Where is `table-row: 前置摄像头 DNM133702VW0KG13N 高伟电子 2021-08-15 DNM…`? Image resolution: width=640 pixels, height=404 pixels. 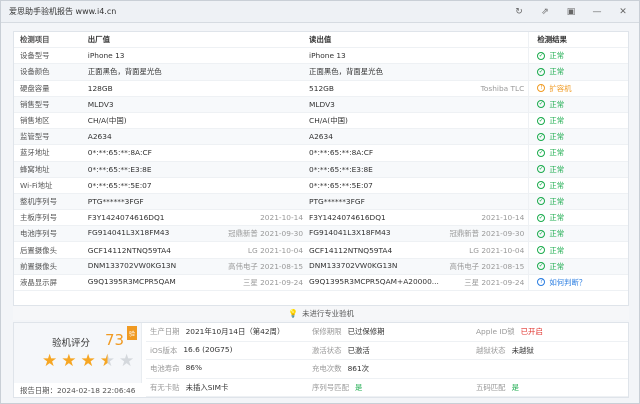
table-row: 前置摄像头 DNM133702VW0KG13N 高伟电子 2021-08-15 DNM… is located at coordinates (321, 266).